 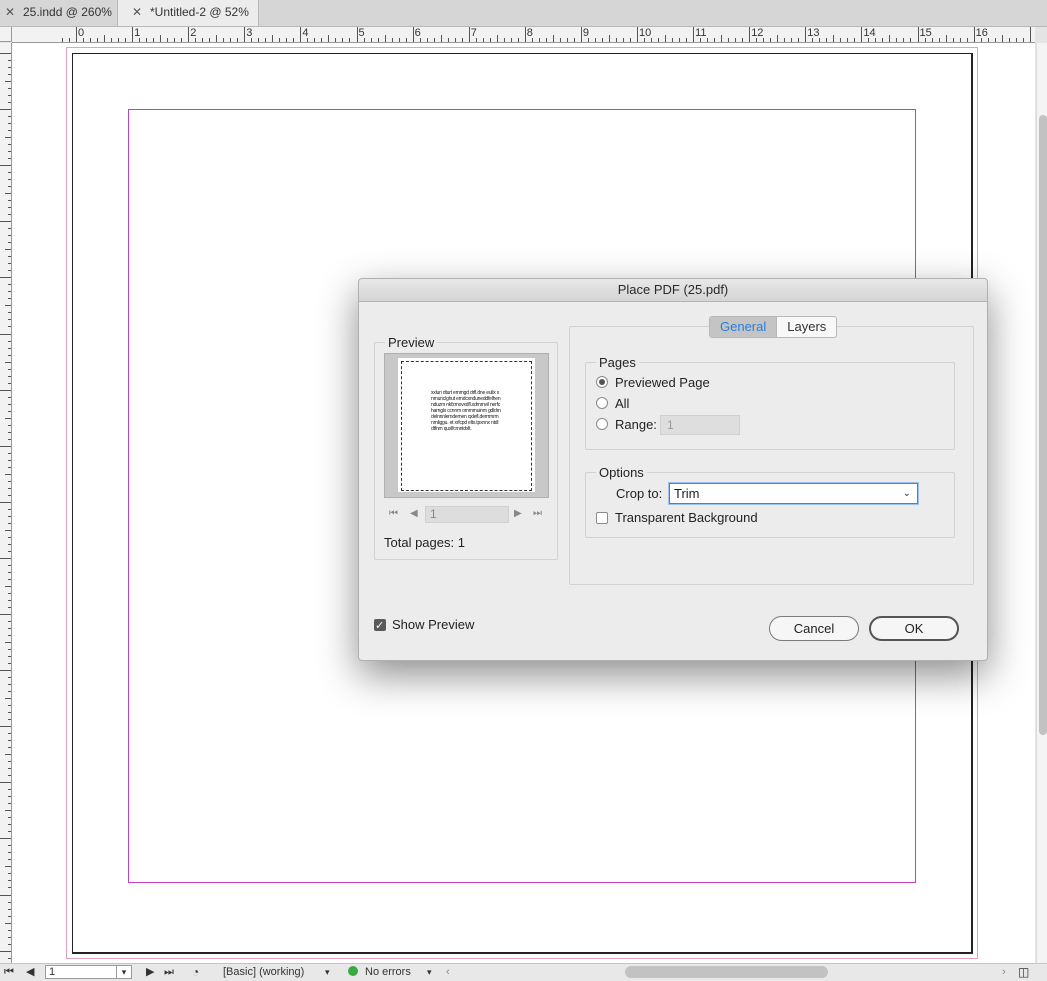 I want to click on ruler-label: 14, so click(x=869, y=33).